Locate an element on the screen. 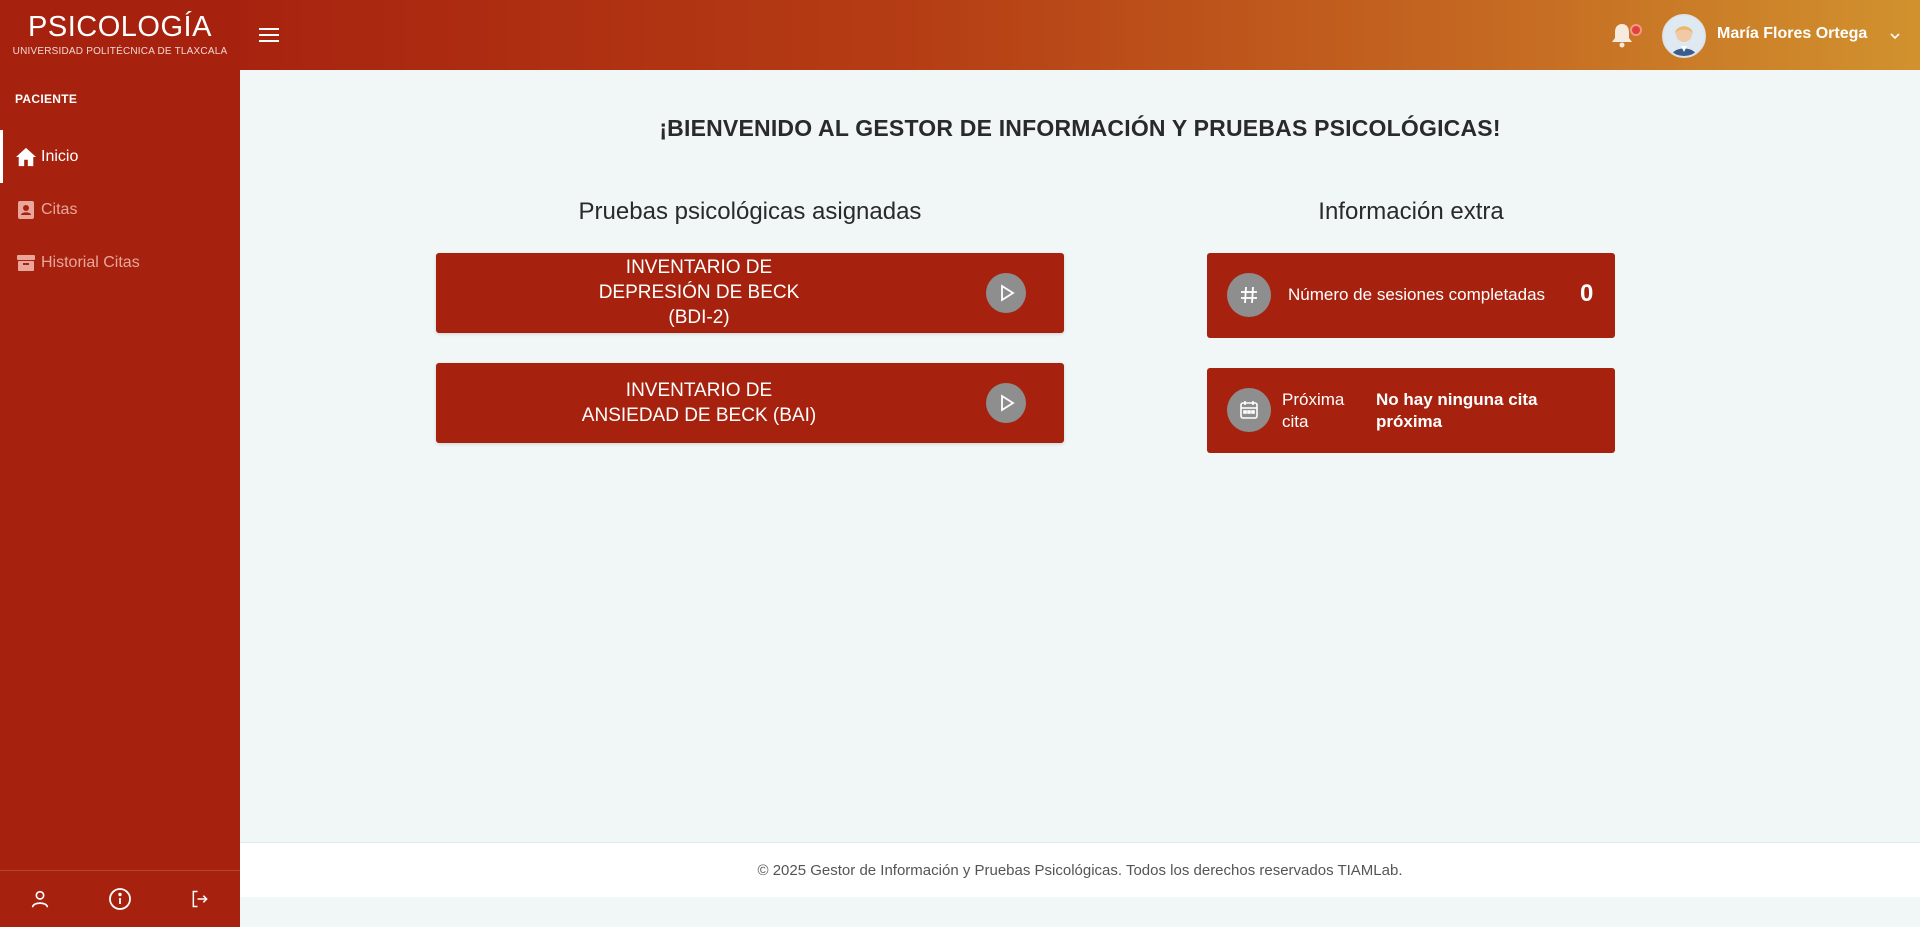 The width and height of the screenshot is (1920, 927). sidebar-section-label: PACIENTE is located at coordinates (46, 99).